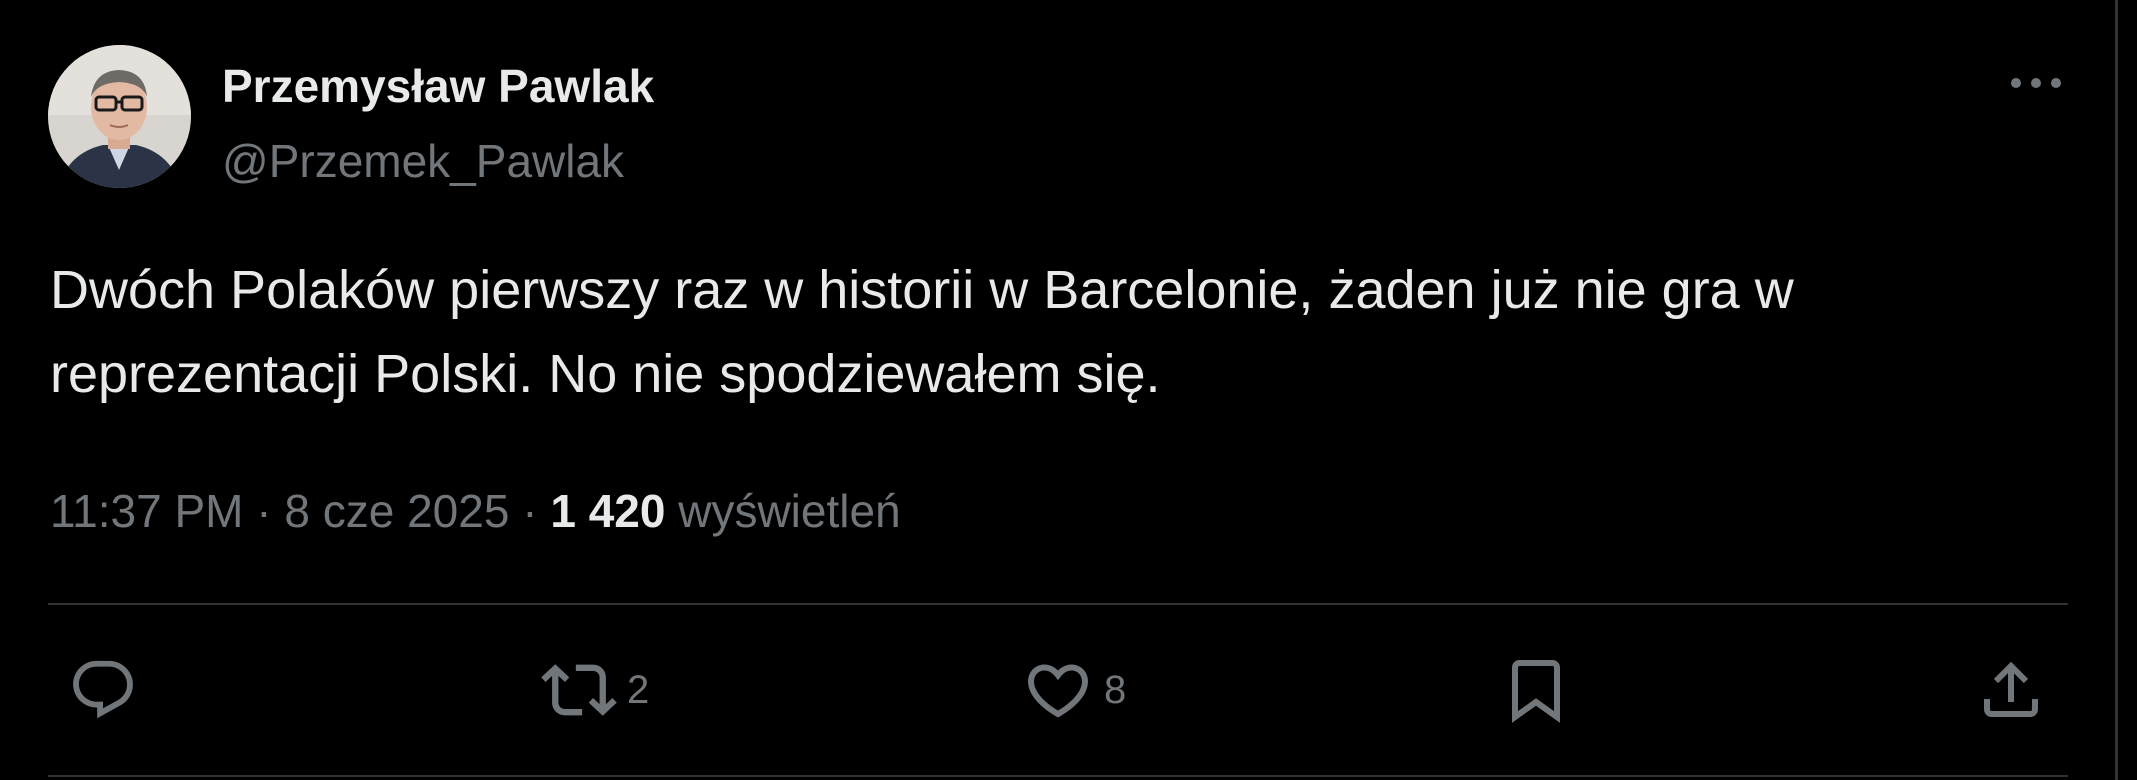 Image resolution: width=2137 pixels, height=780 pixels. What do you see at coordinates (608, 511) in the screenshot?
I see `views-count: 1 420` at bounding box center [608, 511].